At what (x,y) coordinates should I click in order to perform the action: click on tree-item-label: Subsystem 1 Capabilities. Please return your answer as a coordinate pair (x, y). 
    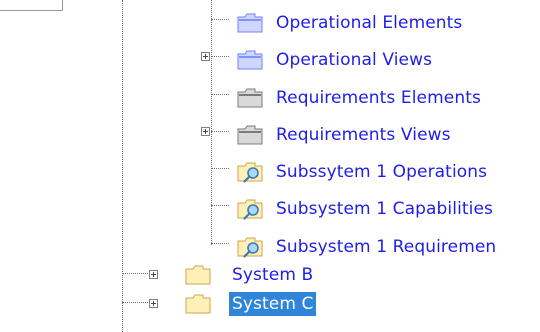
    Looking at the image, I should click on (384, 209).